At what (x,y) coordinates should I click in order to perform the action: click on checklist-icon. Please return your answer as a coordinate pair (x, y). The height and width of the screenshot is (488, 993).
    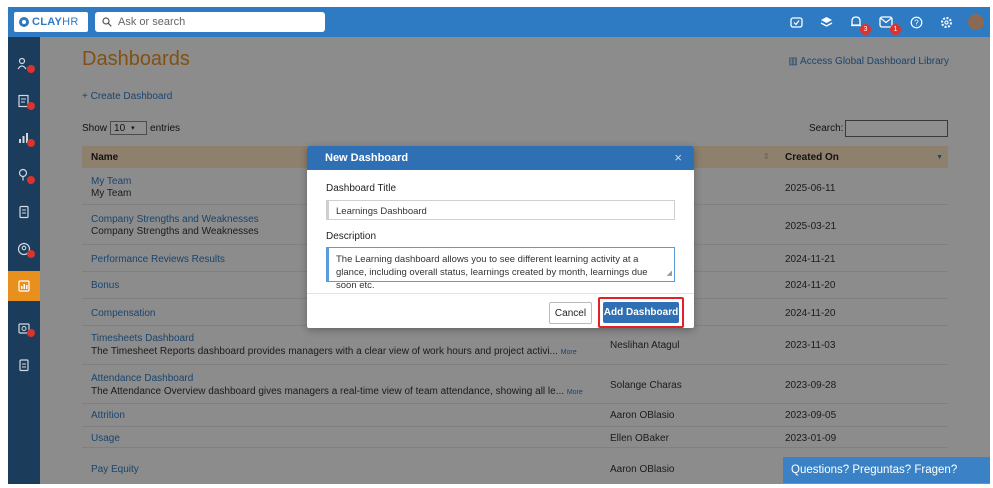
    Looking at the image, I should click on (796, 22).